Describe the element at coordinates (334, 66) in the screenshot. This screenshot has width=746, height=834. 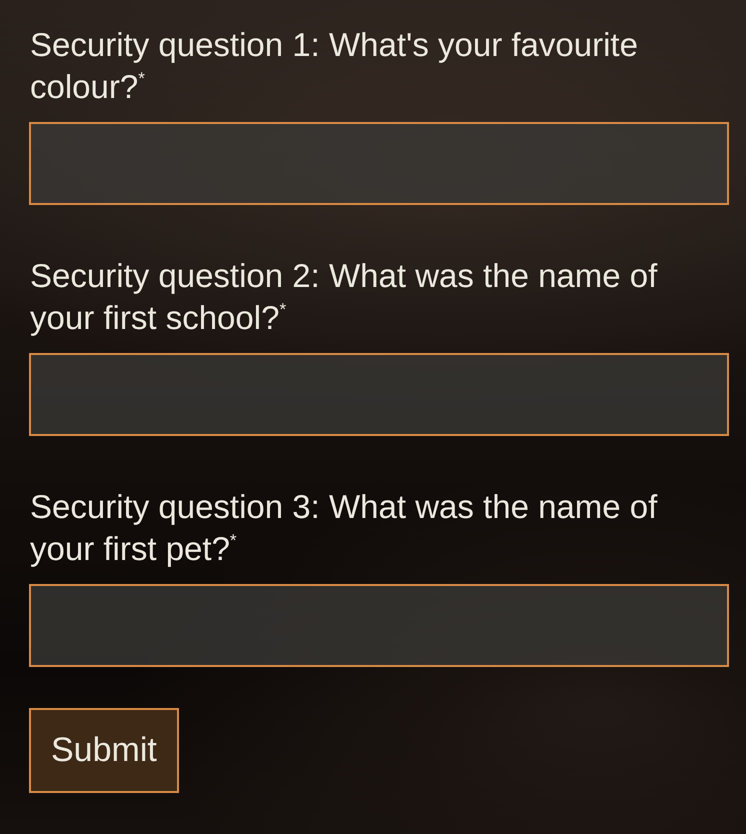
I see `question-label: Security question 1: What's your favourite colour?$^{*}$` at that location.